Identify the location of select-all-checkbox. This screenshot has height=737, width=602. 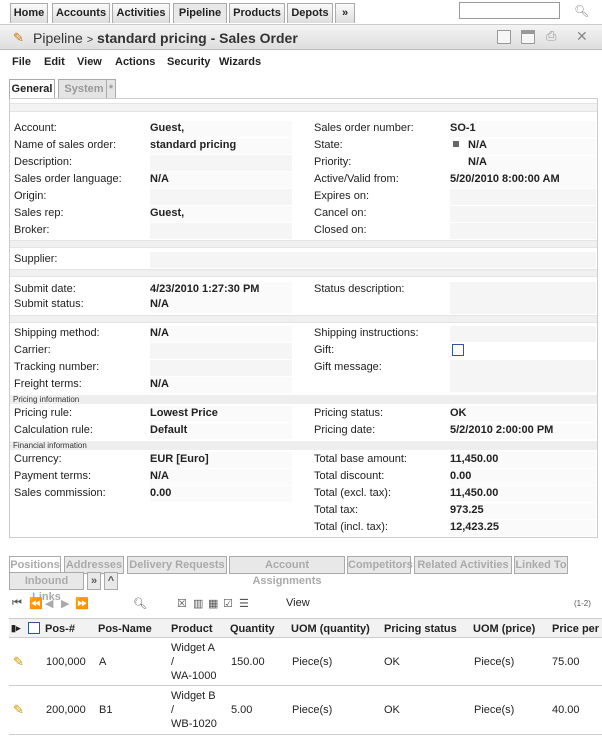
(34, 628).